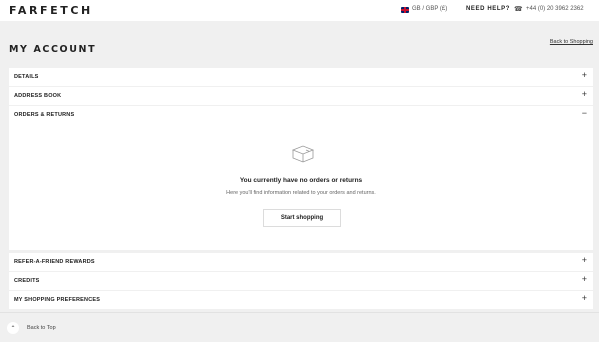  What do you see at coordinates (429, 9) in the screenshot?
I see `region-currency-selector: GB / GBP (£)` at bounding box center [429, 9].